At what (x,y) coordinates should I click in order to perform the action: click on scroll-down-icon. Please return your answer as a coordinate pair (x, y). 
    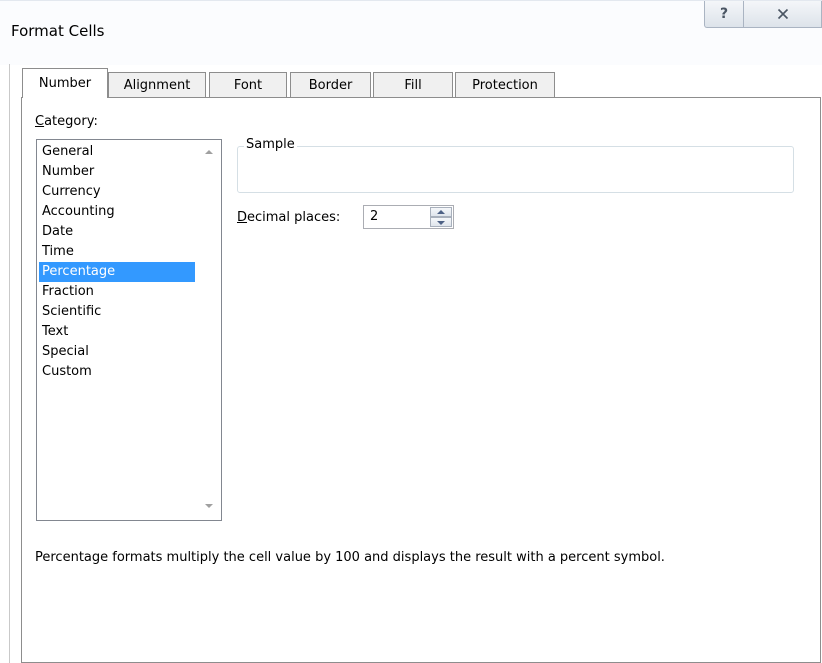
    Looking at the image, I should click on (209, 506).